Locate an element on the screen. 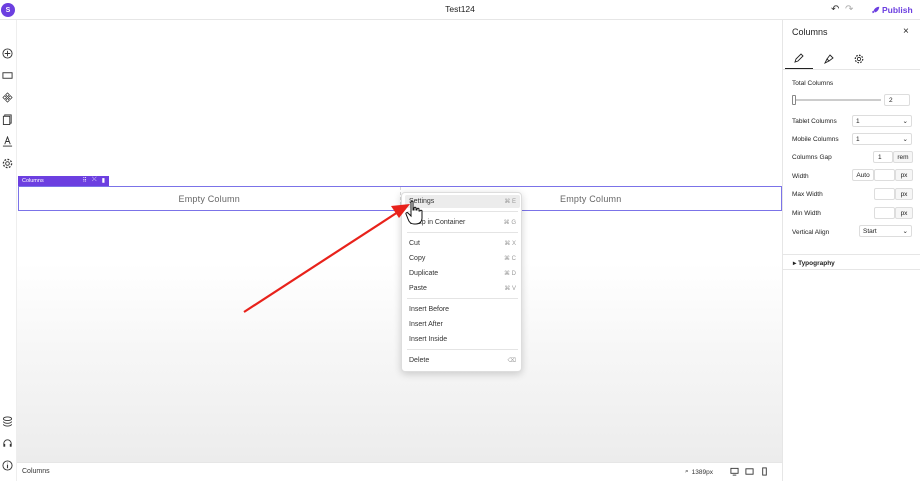 The height and width of the screenshot is (481, 920). menu-item-label: Insert After is located at coordinates (426, 324).